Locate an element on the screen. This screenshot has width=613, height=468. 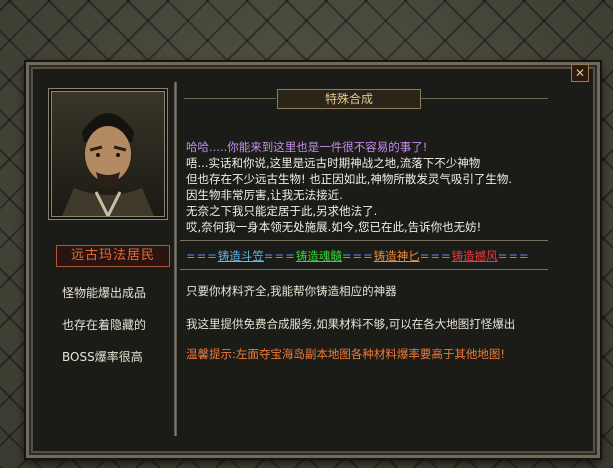
section-divider-top is located at coordinates (364, 240).